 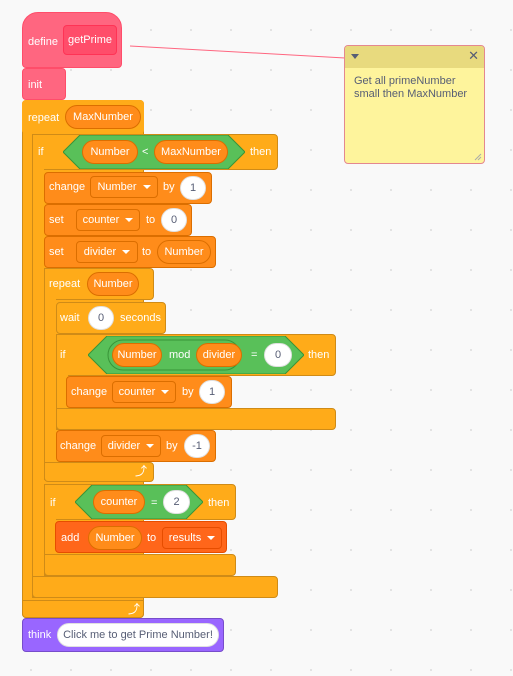 I want to click on wait-keyword: wait, so click(x=70, y=318).